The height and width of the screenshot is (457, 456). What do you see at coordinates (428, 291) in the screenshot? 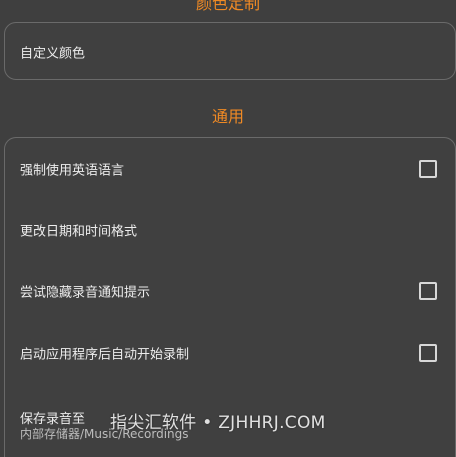
I see `hide-recording-notification-checkbox` at bounding box center [428, 291].